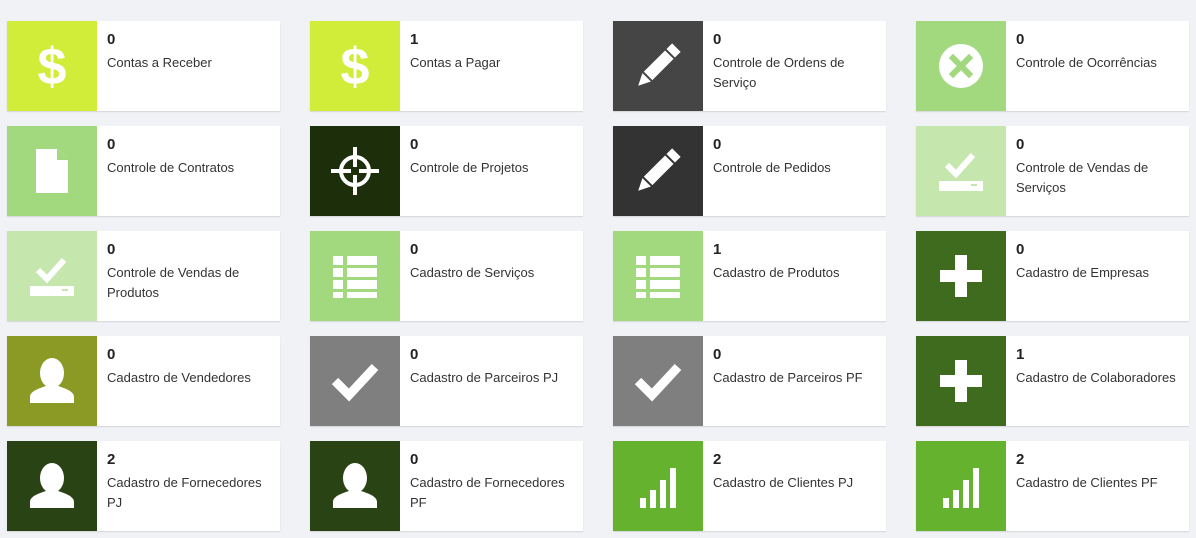 The width and height of the screenshot is (1196, 538). I want to click on tile-info: 1 Contas a Pagar, so click(455, 66).